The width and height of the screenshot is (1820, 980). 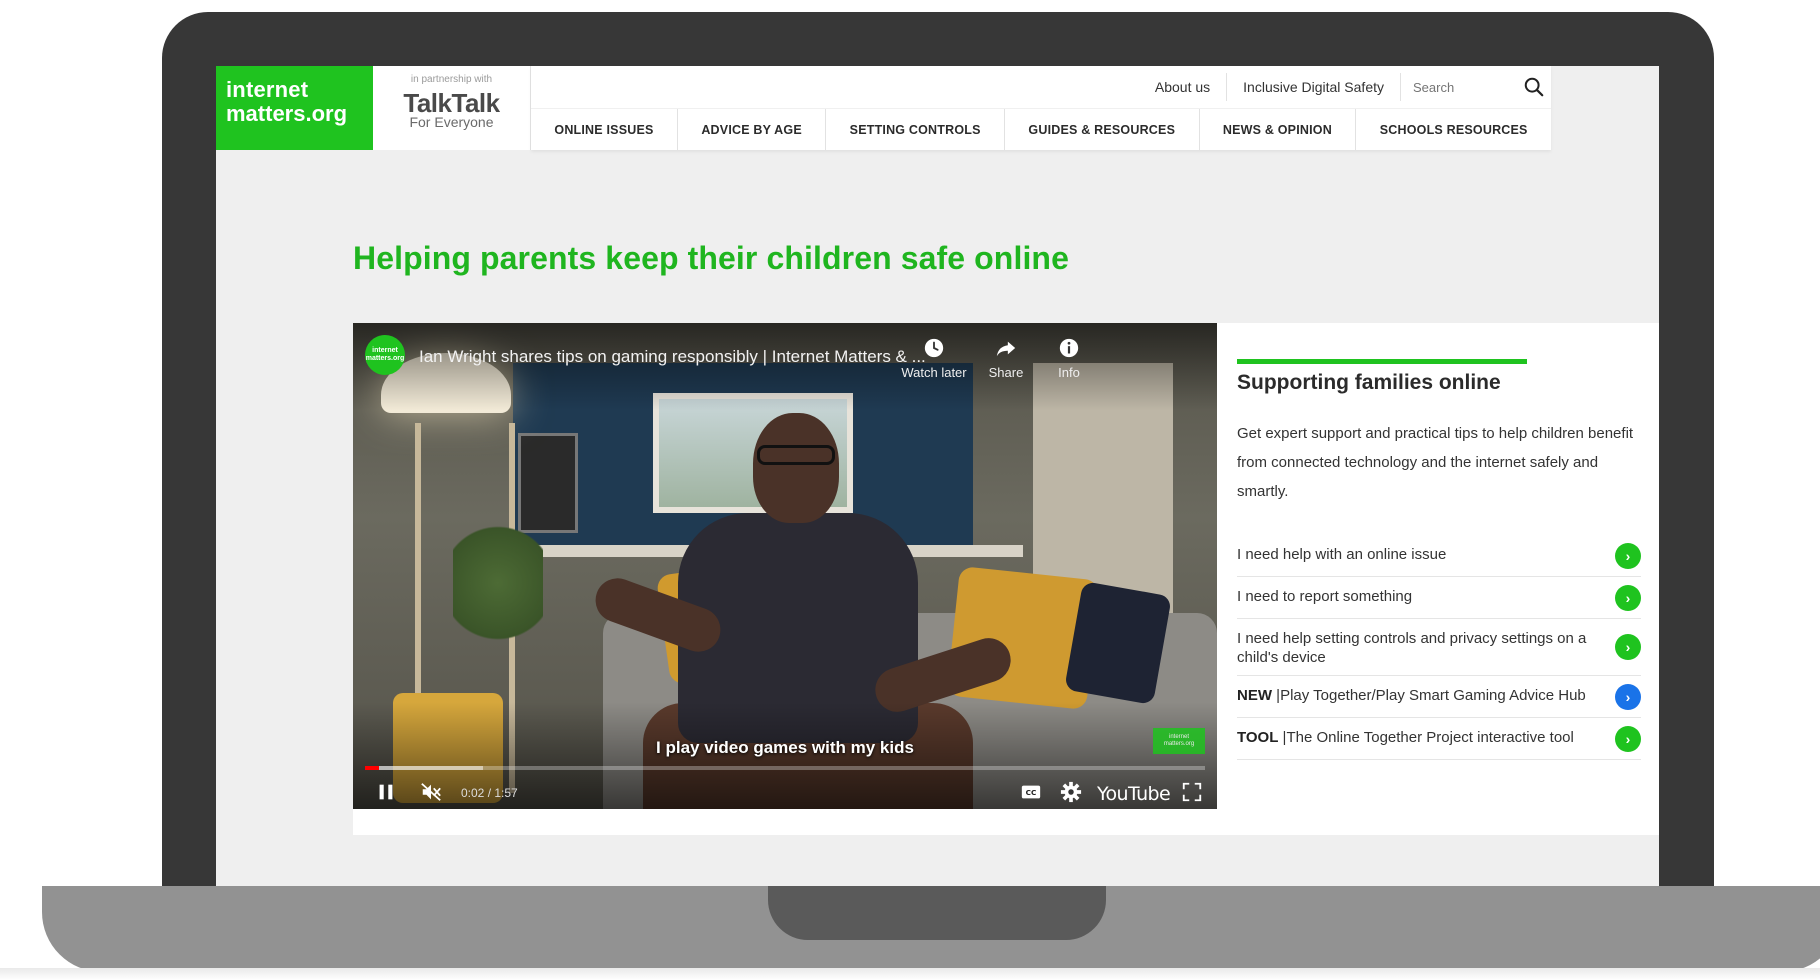 What do you see at coordinates (1342, 554) in the screenshot?
I see `help-link-text: I need help with an online issue` at bounding box center [1342, 554].